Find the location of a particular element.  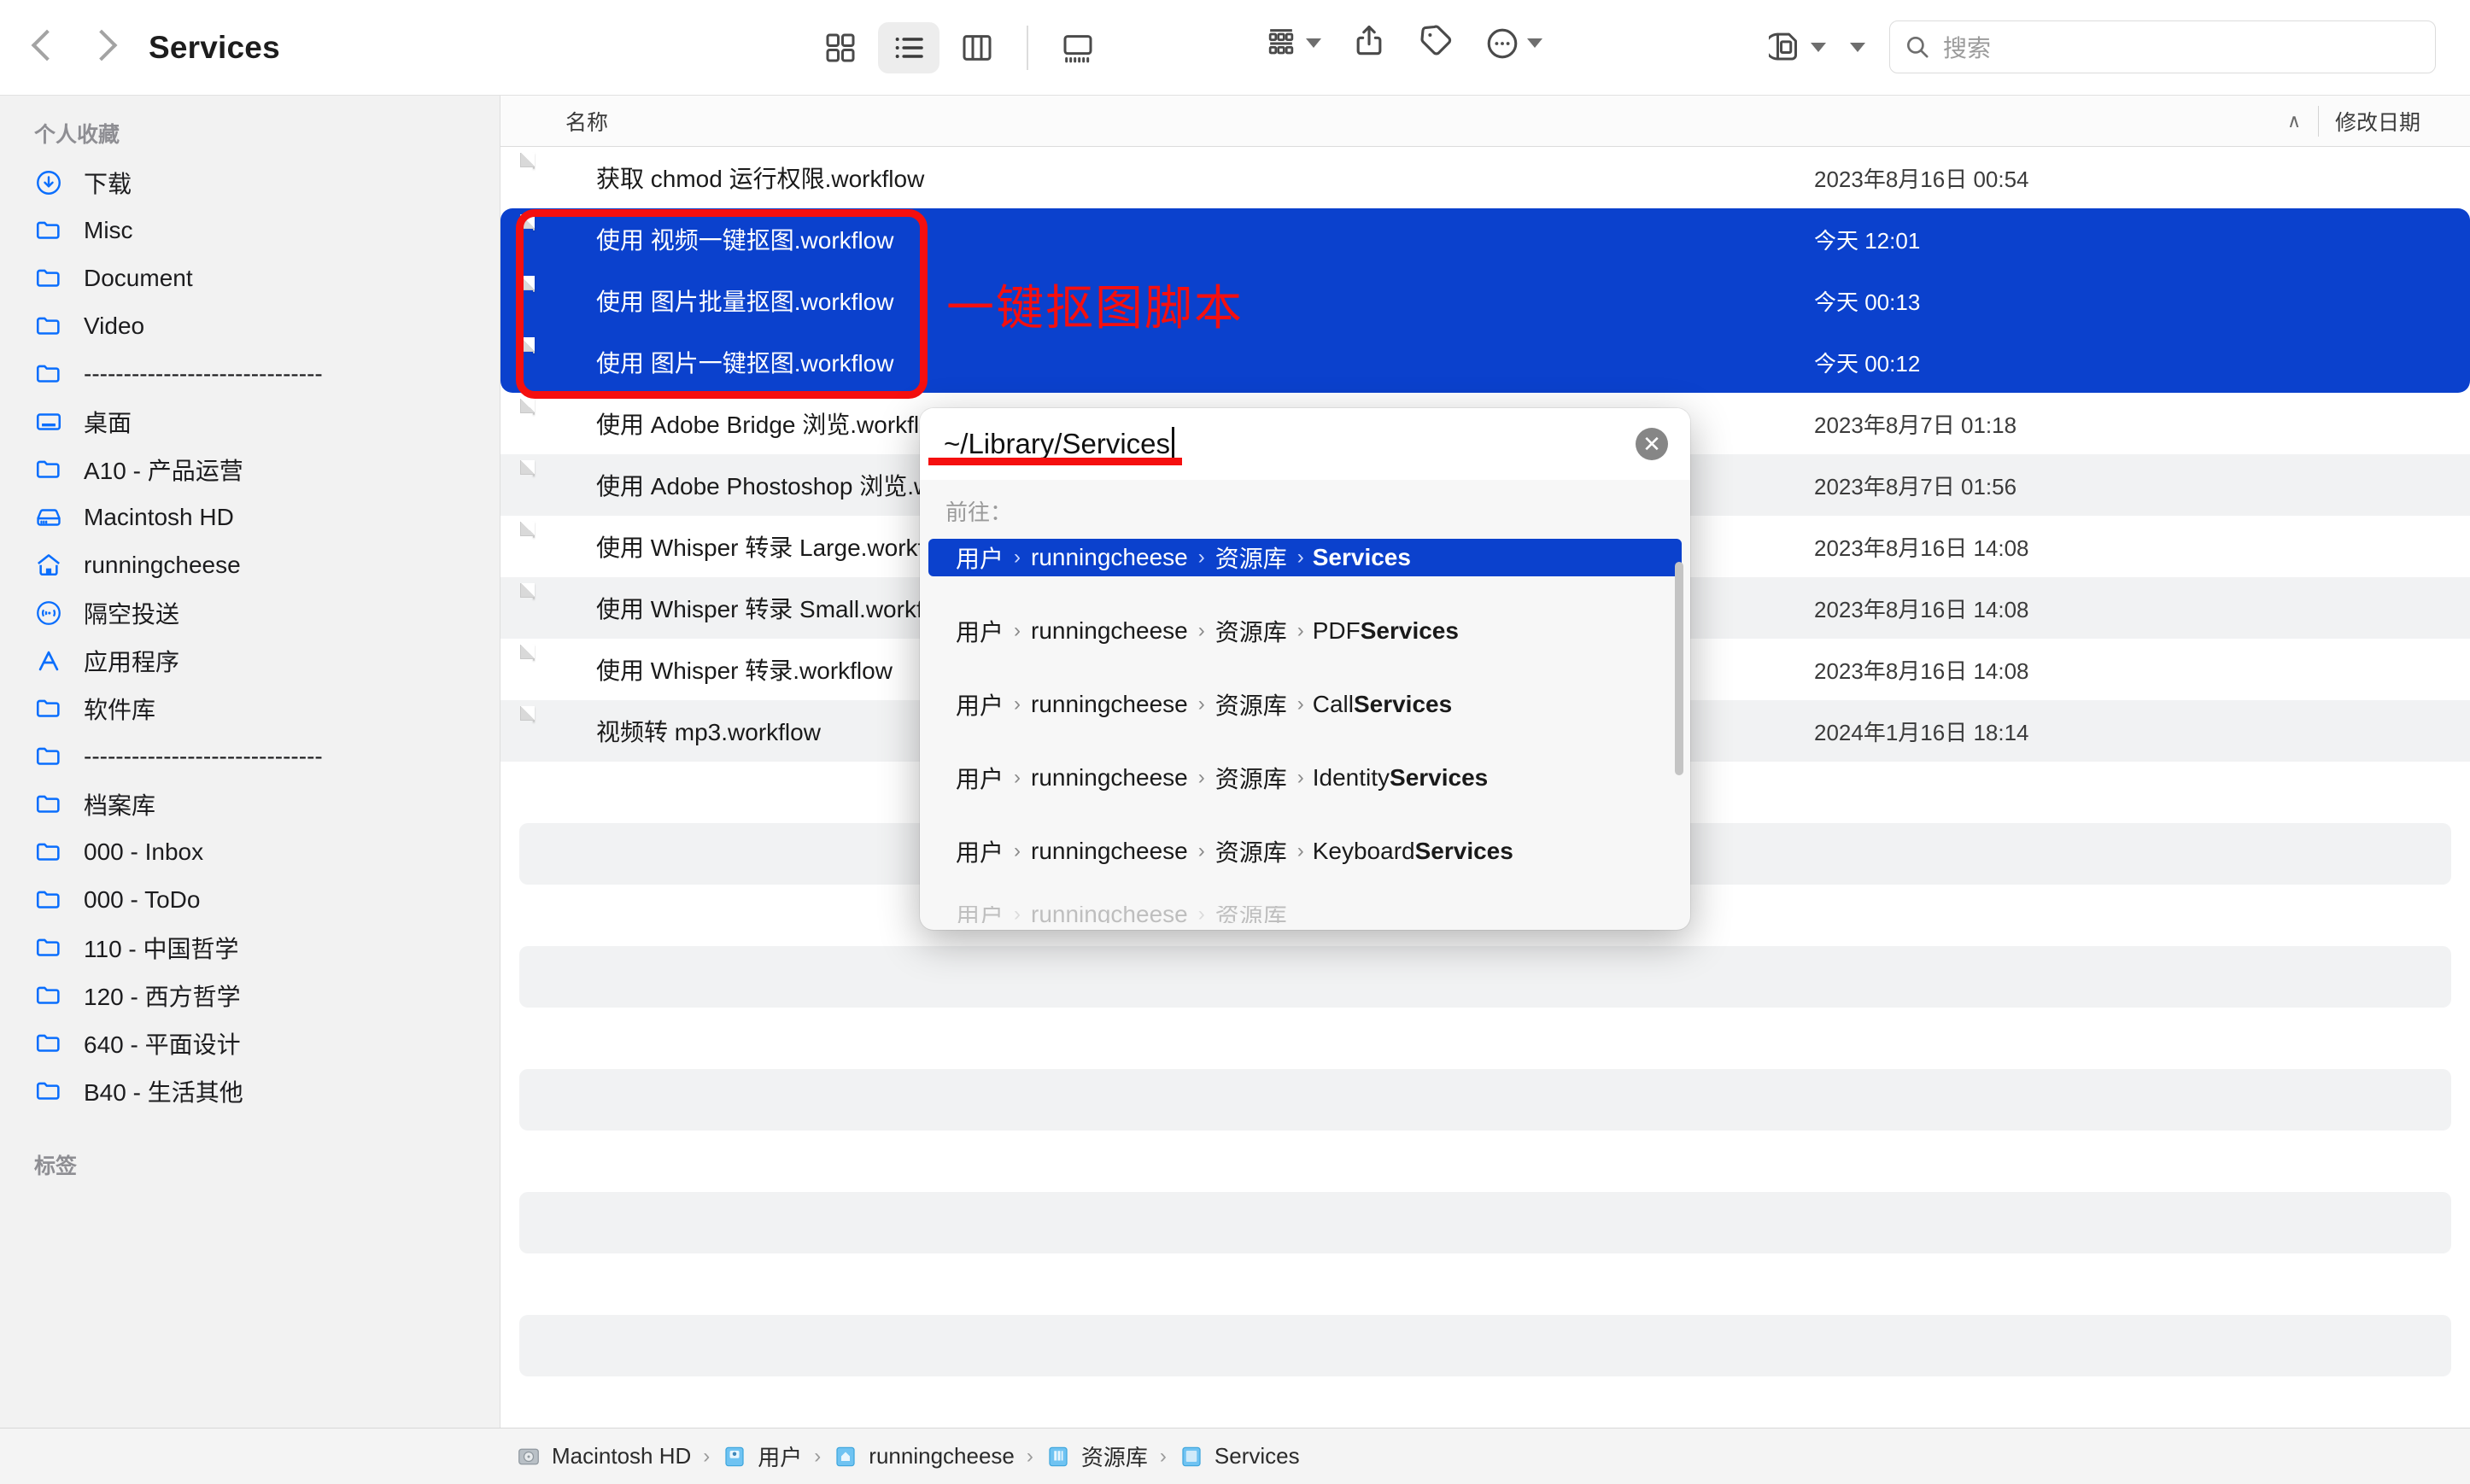

group-by-button is located at coordinates (1291, 43).